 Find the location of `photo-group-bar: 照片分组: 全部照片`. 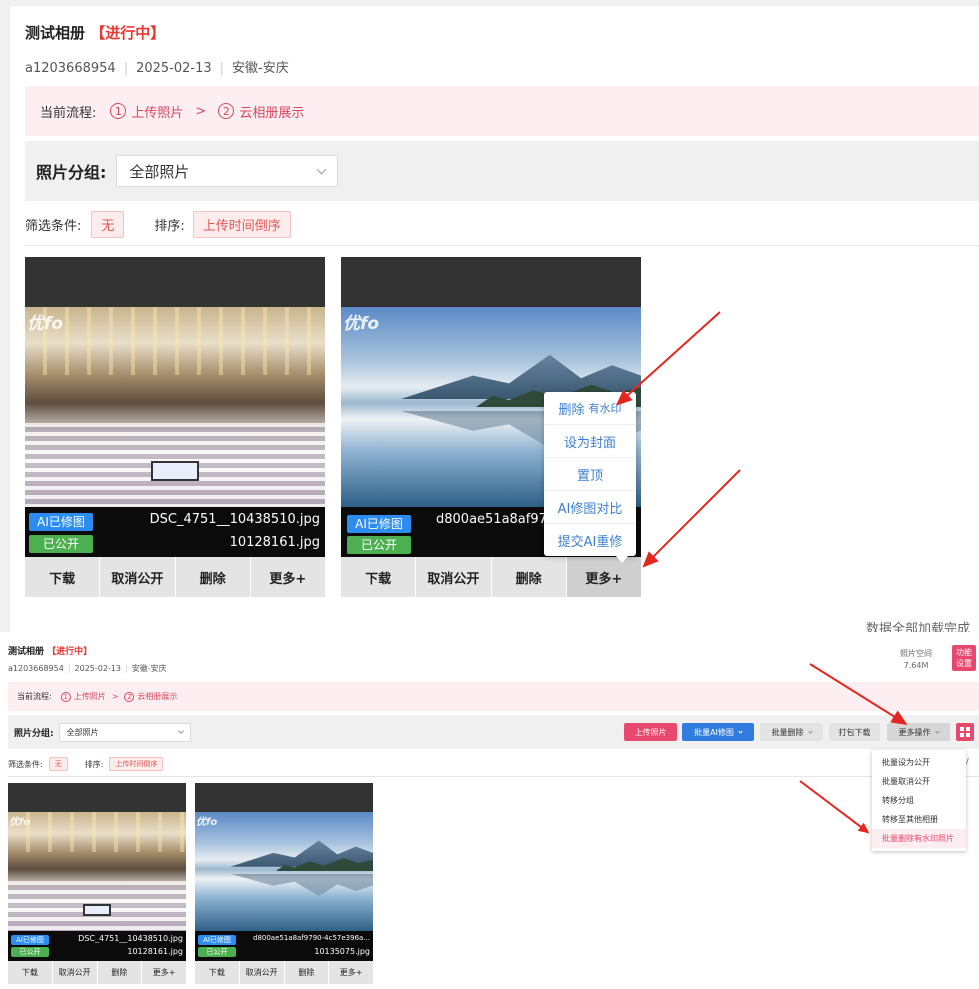

photo-group-bar: 照片分组: 全部照片 is located at coordinates (502, 171).